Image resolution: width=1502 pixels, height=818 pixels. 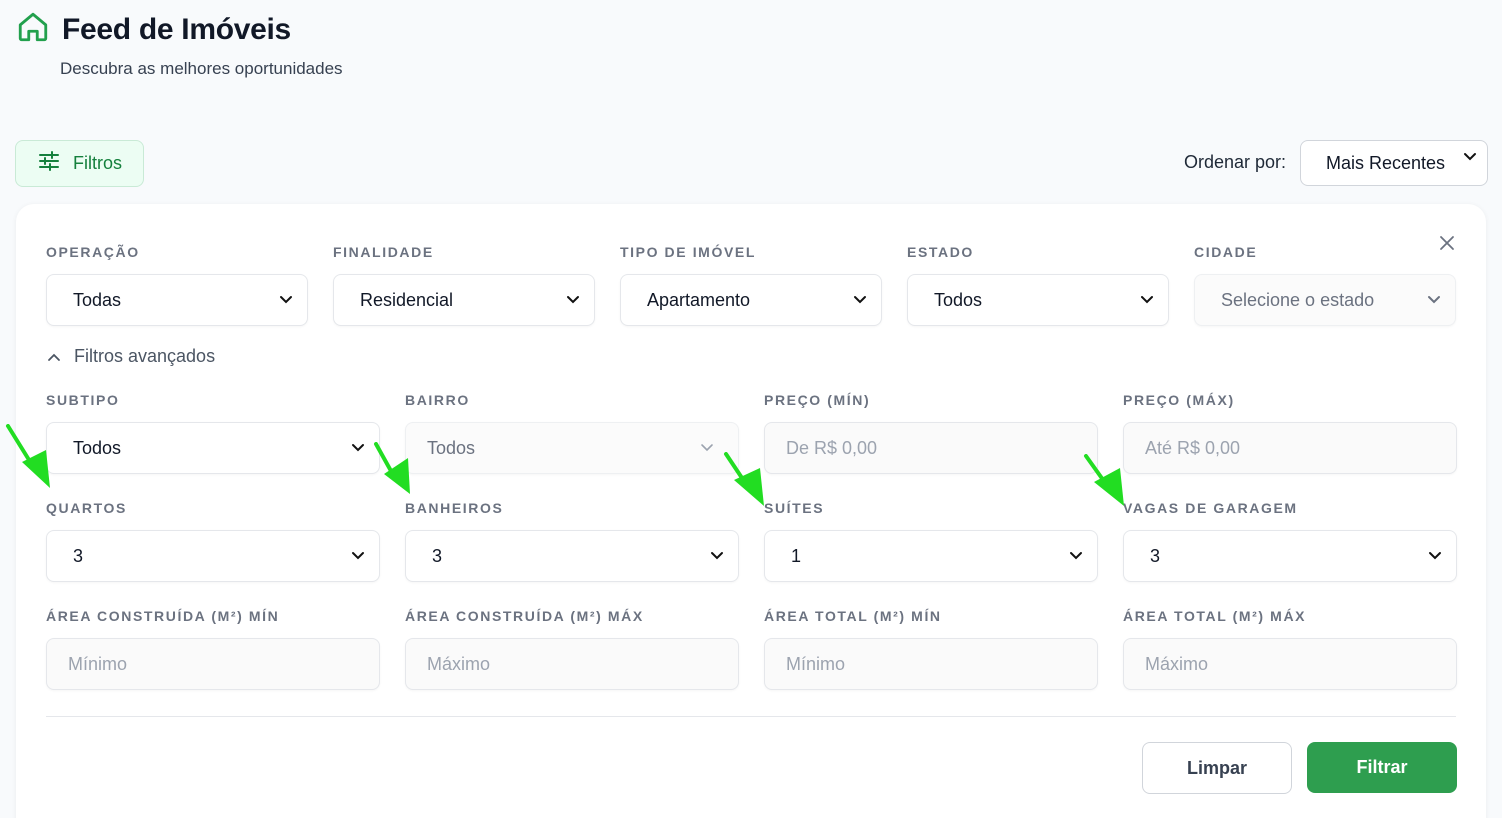 I want to click on vagas-label: VAGAS DE GARAGEM, so click(x=1210, y=508).